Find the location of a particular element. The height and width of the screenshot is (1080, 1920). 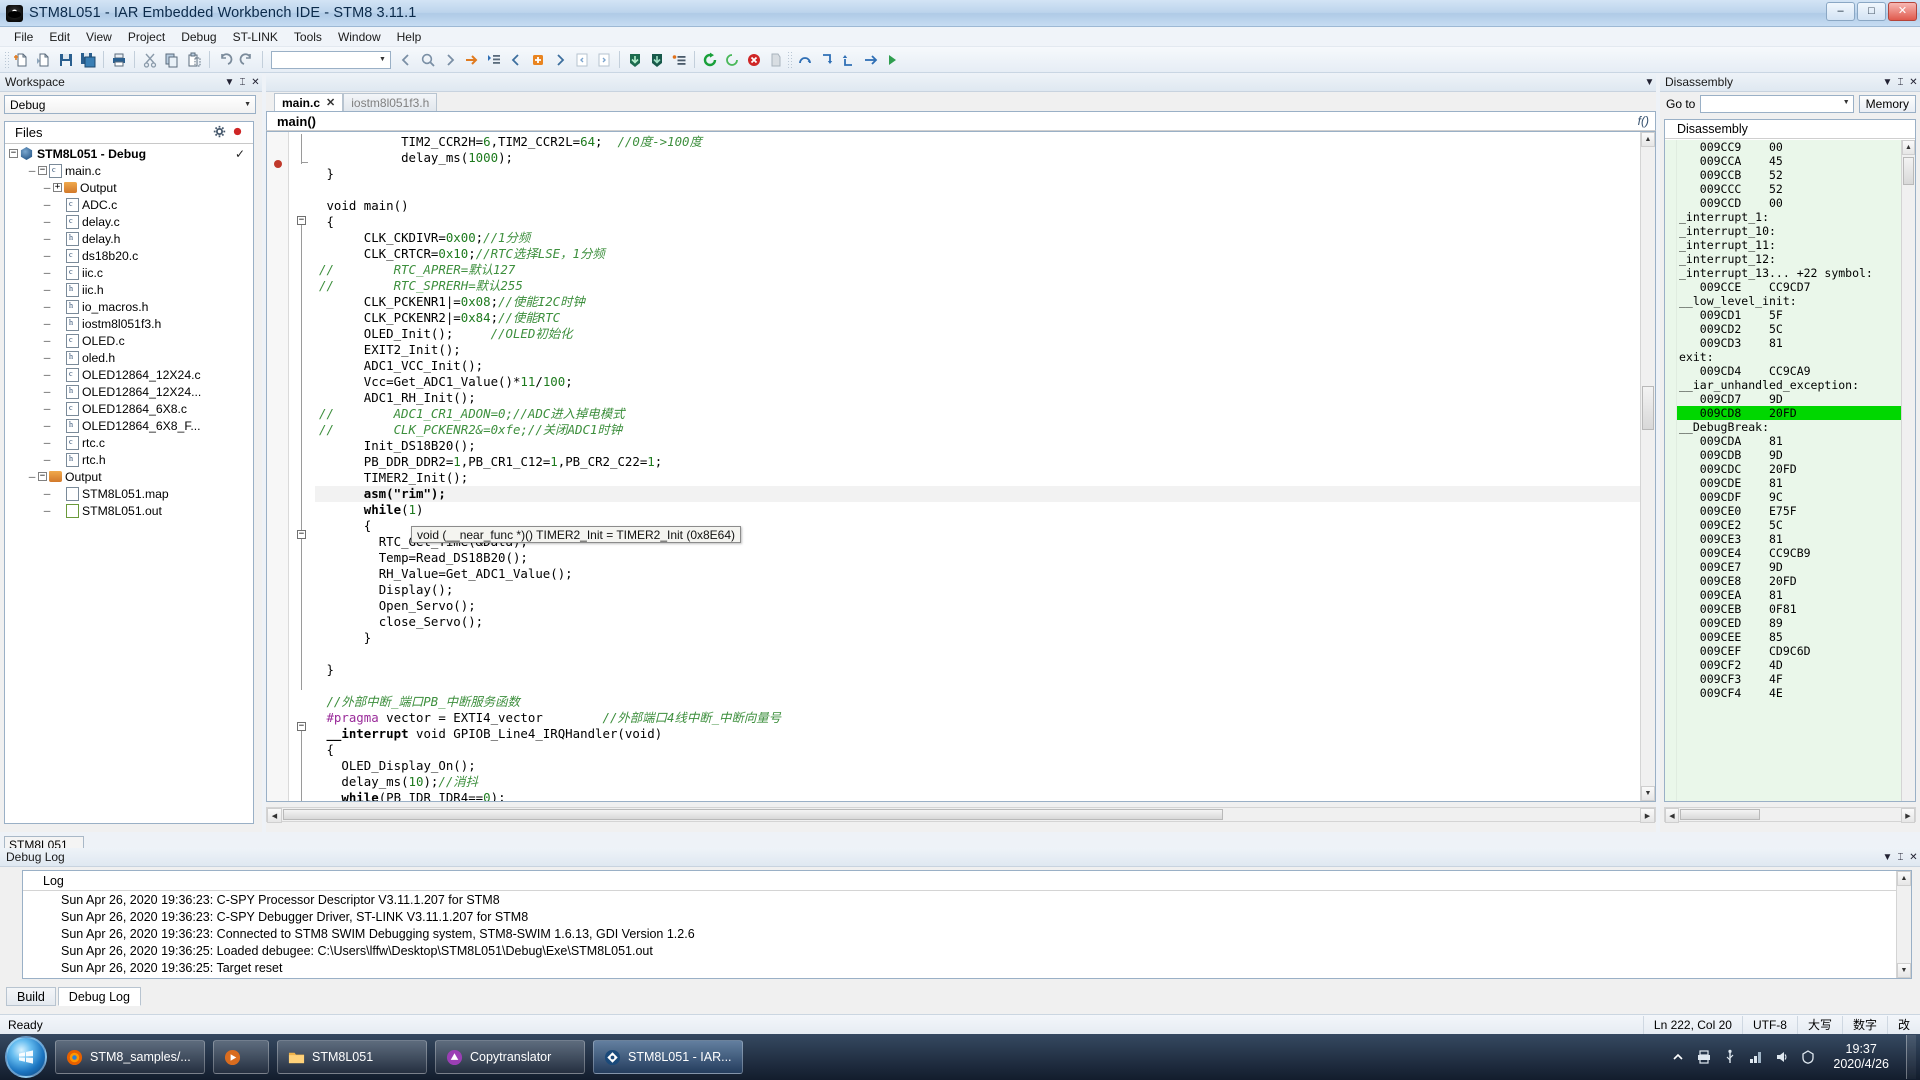

bookmark-add-icon is located at coordinates (538, 60).